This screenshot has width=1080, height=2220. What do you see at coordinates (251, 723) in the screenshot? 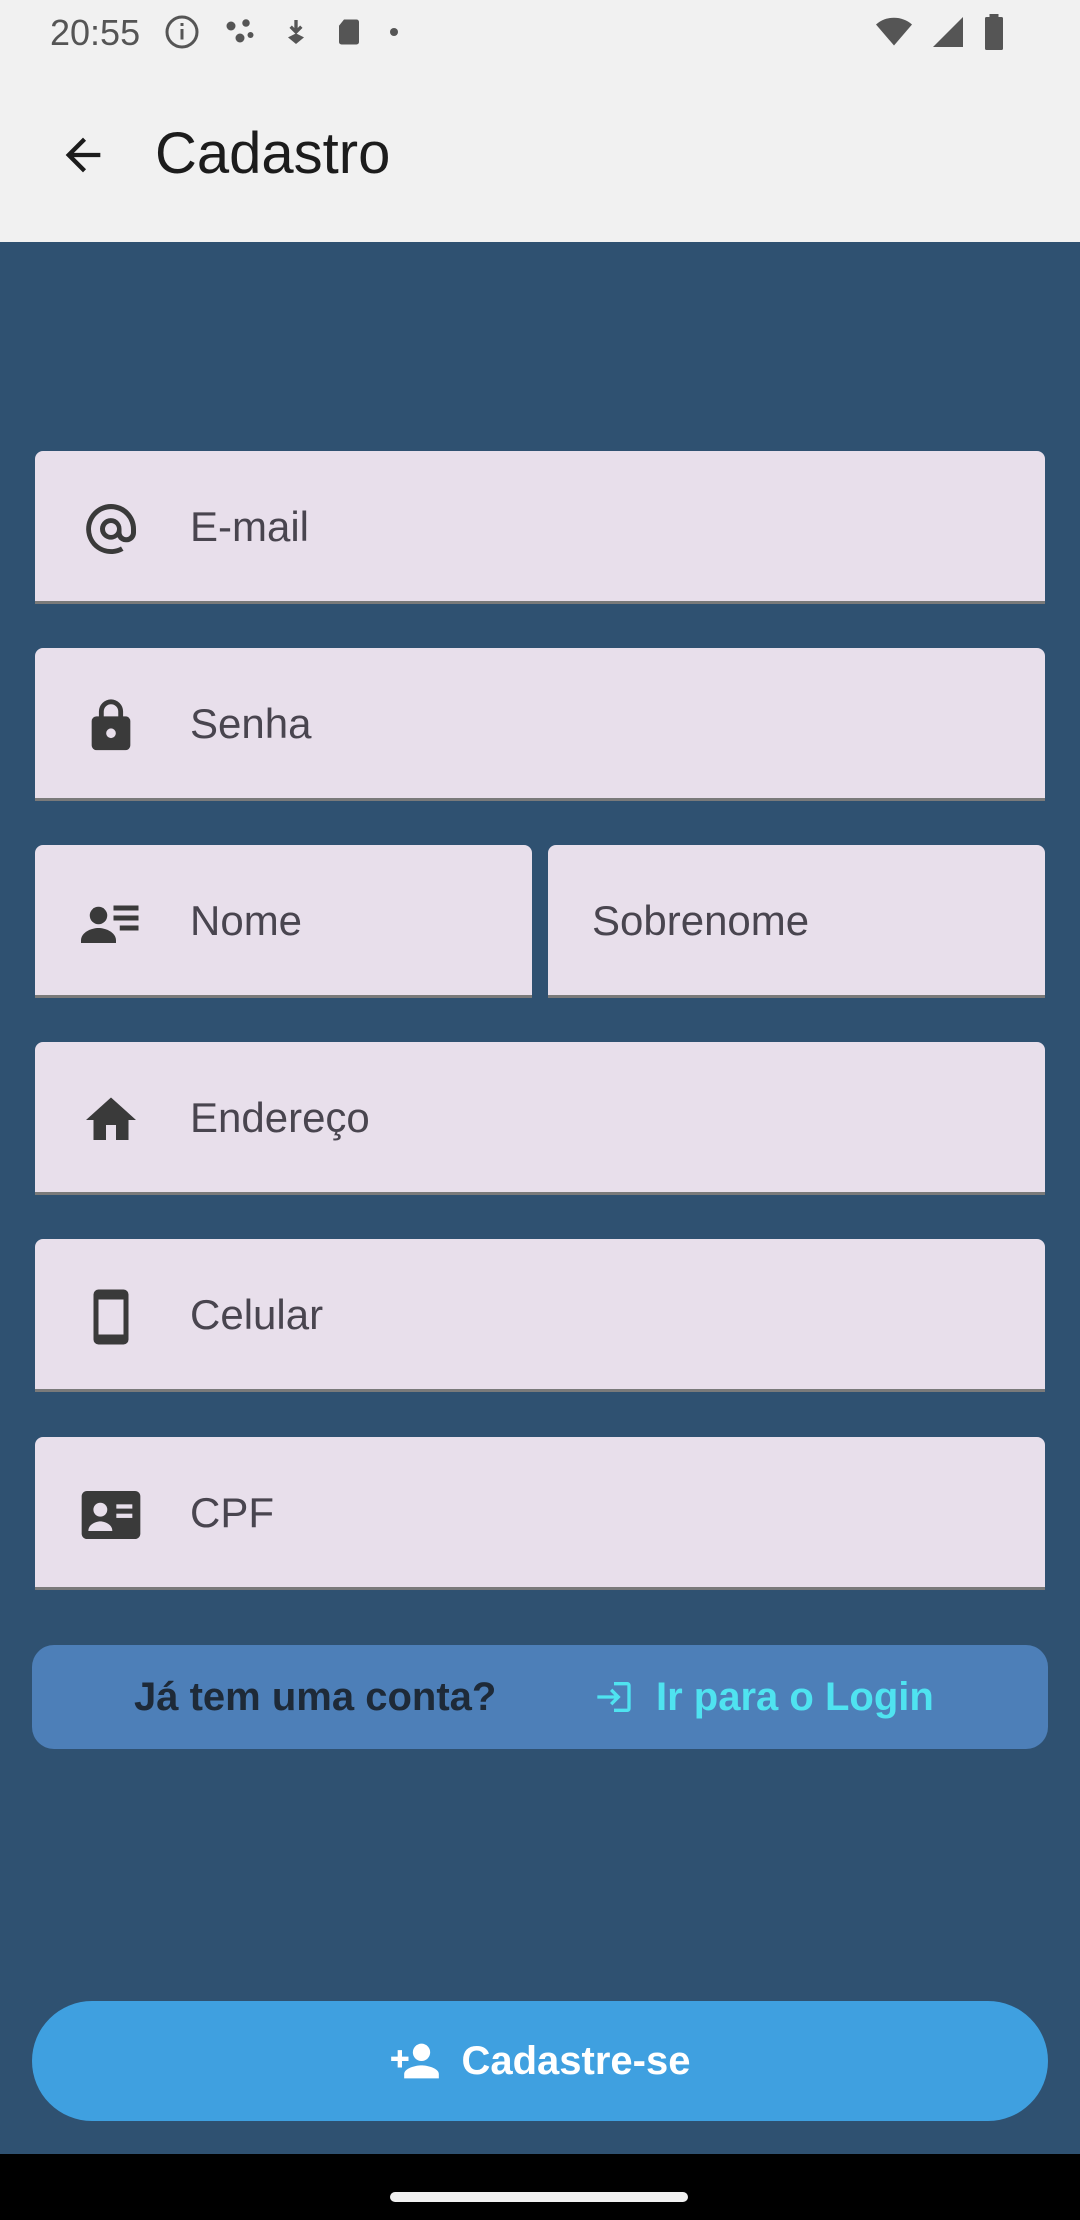
I see `password-placeholder: Senha` at bounding box center [251, 723].